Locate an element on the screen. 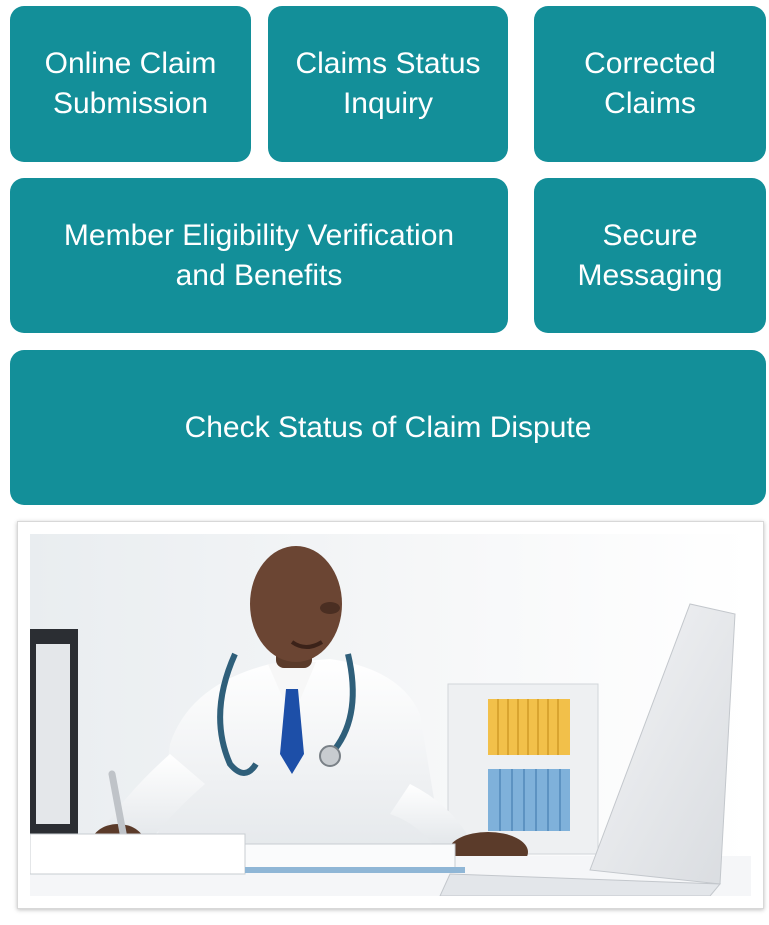 The image size is (769, 925). online-claim-submission-button: Online Claim Submission is located at coordinates (130, 84).